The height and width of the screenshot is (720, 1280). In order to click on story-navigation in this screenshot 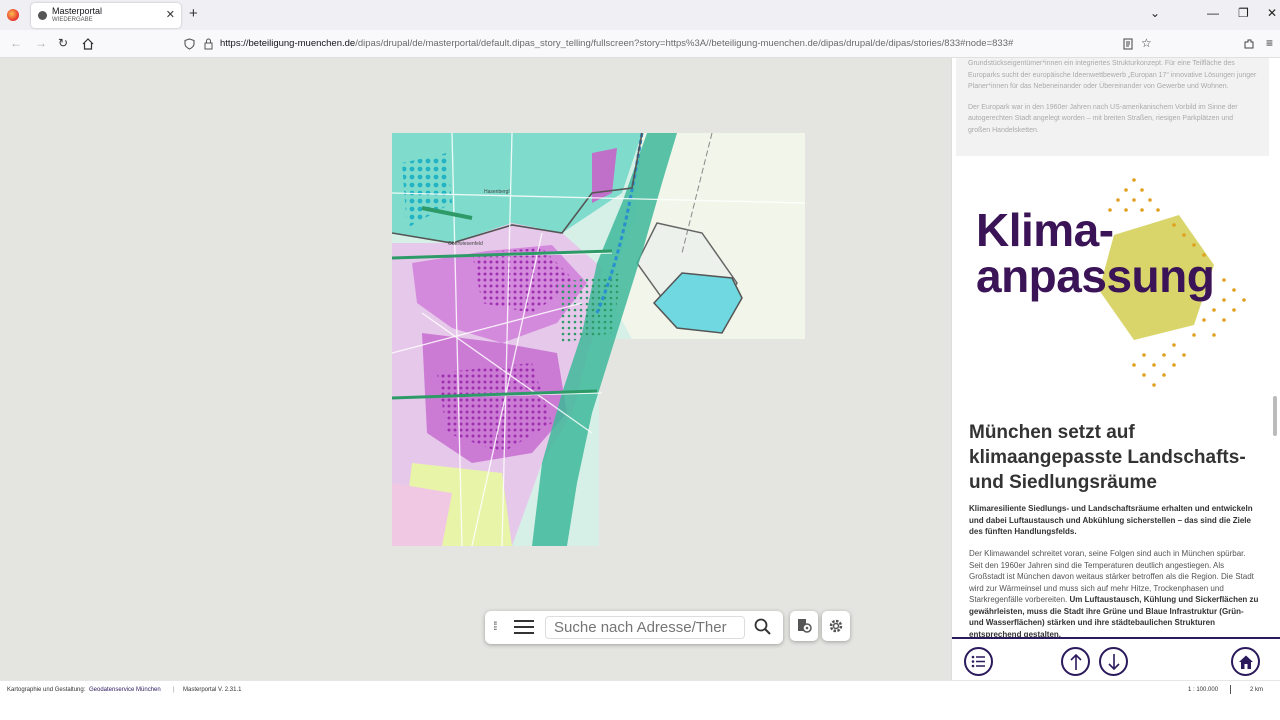, I will do `click(1116, 658)`.